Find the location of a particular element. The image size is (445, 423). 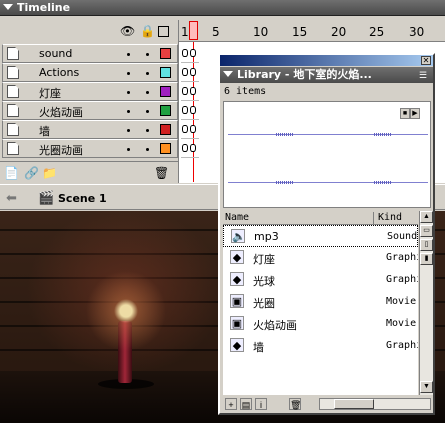

stop-icon: ■ is located at coordinates (405, 113).